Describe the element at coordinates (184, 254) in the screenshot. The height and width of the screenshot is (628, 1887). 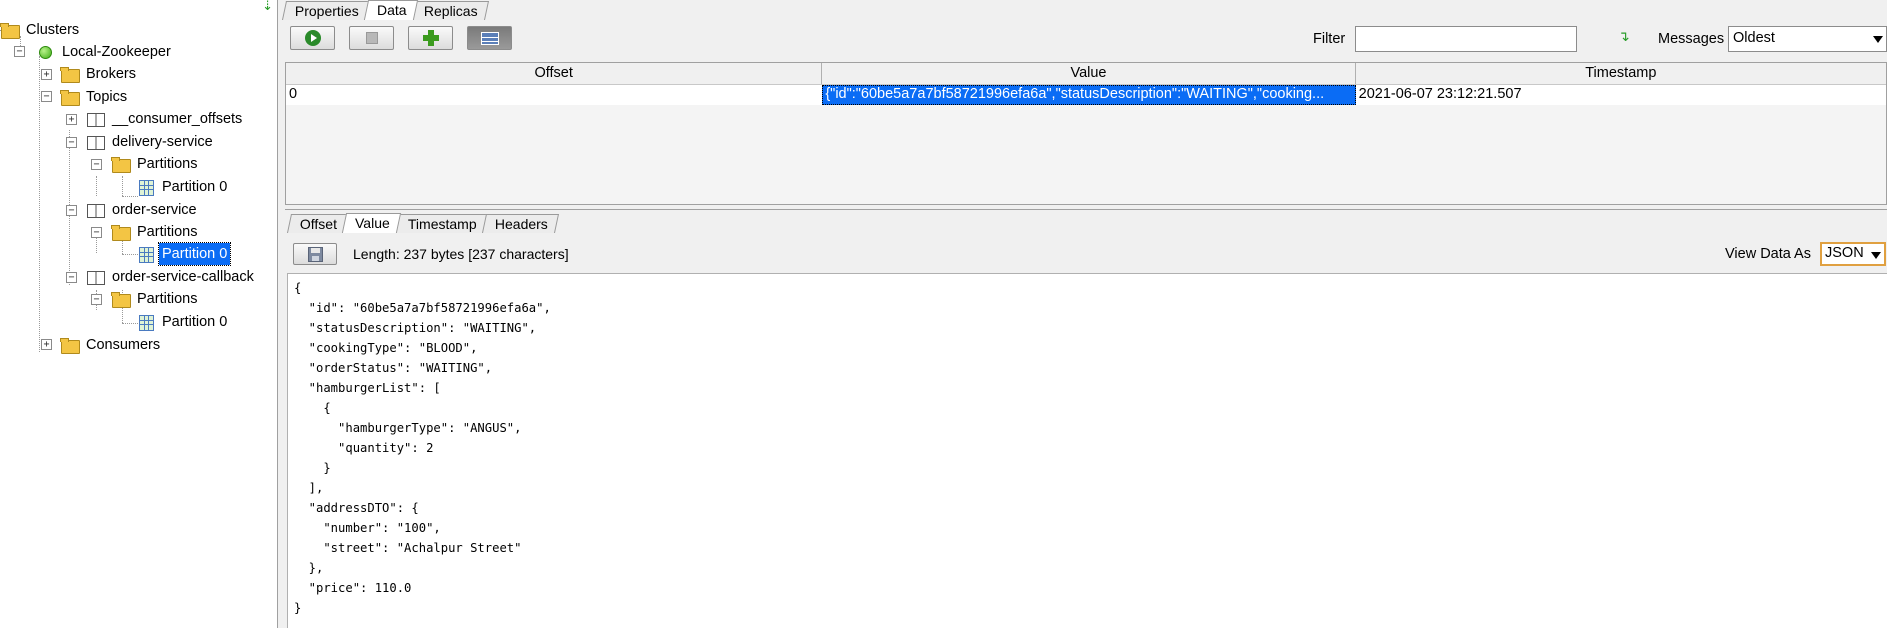
I see `tree-node-order-partition-0: Partition 0` at that location.